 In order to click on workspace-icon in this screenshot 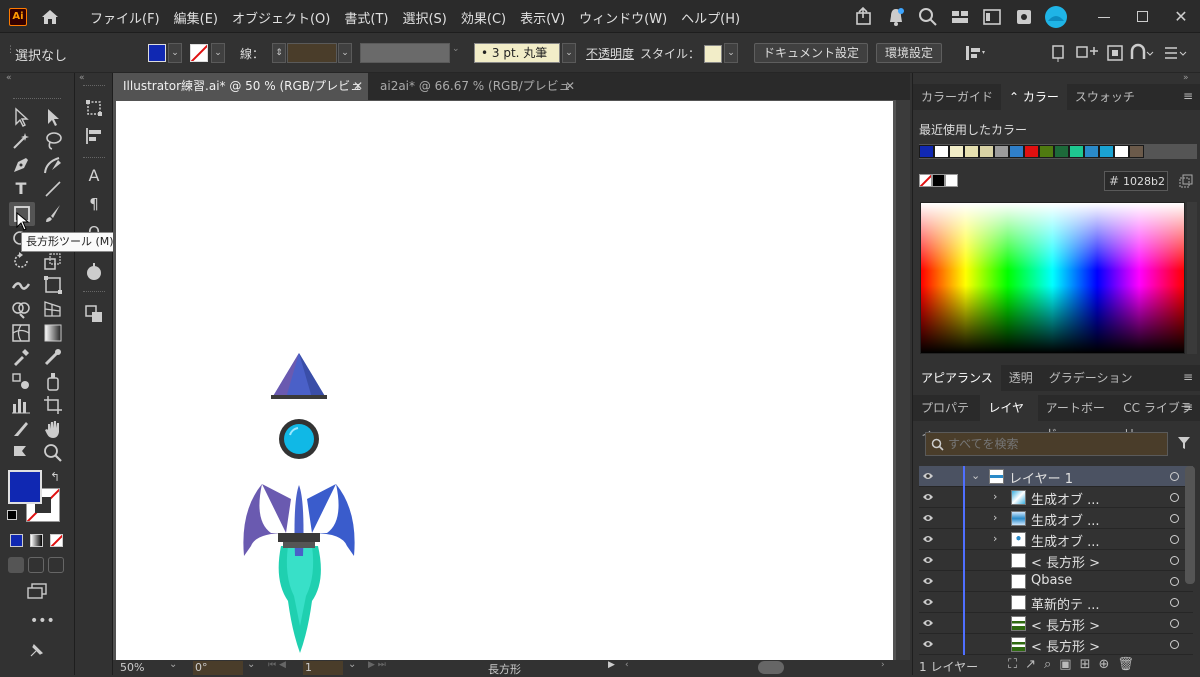, I will do `click(960, 17)`.